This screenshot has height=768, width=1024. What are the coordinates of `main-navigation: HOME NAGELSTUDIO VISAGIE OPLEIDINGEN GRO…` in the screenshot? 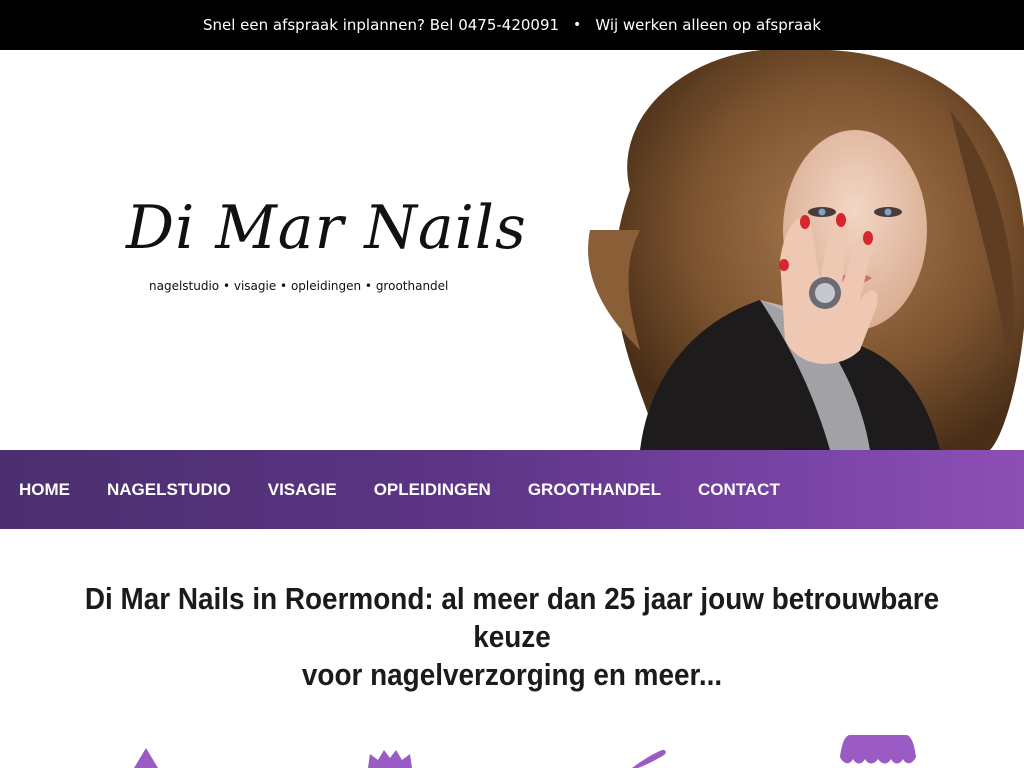 It's located at (512, 489).